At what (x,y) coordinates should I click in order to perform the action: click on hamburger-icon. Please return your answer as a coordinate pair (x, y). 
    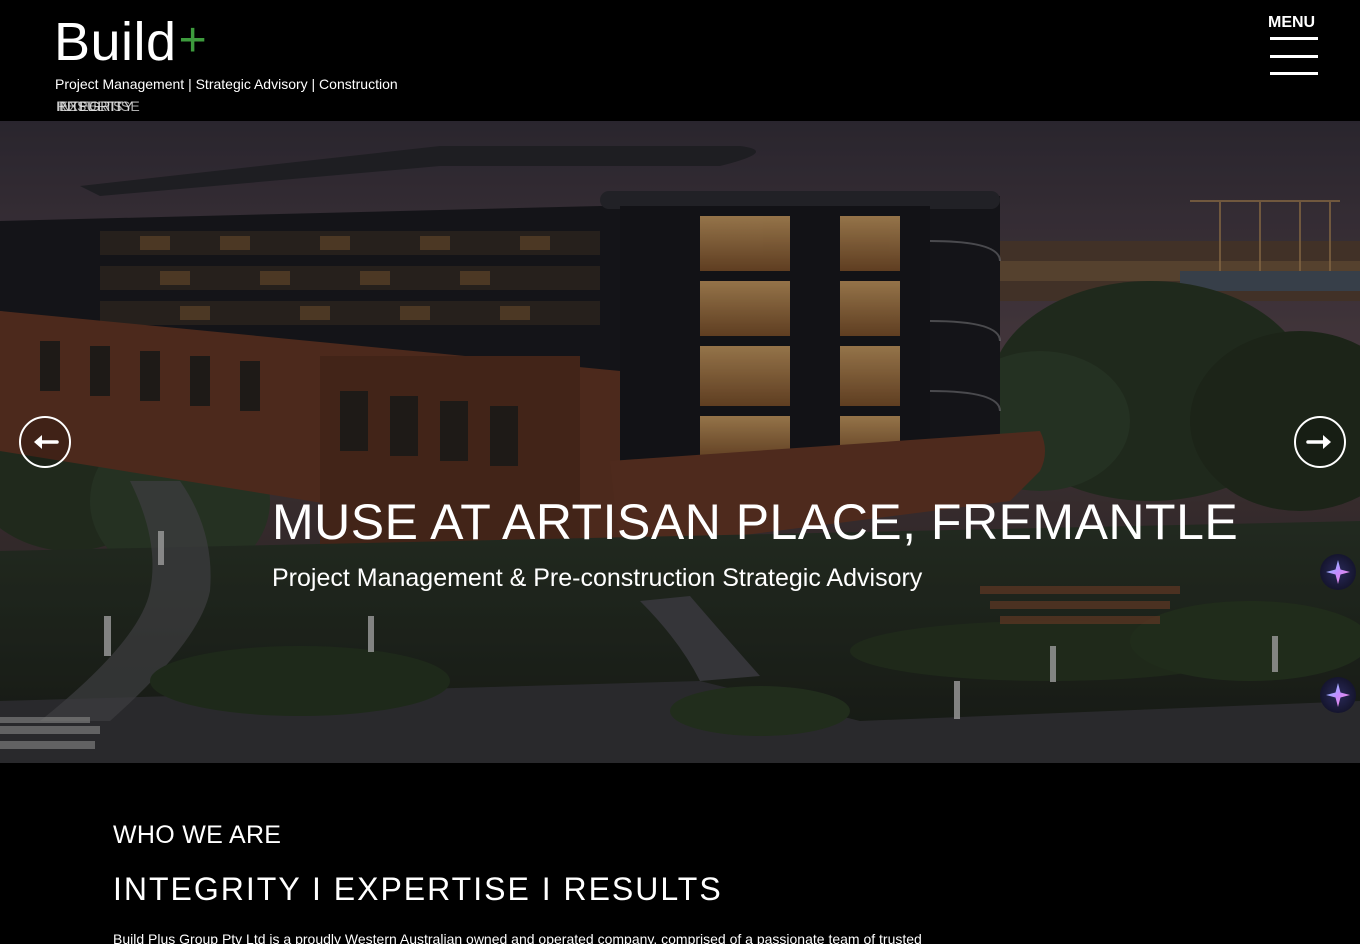
    Looking at the image, I should click on (1294, 38).